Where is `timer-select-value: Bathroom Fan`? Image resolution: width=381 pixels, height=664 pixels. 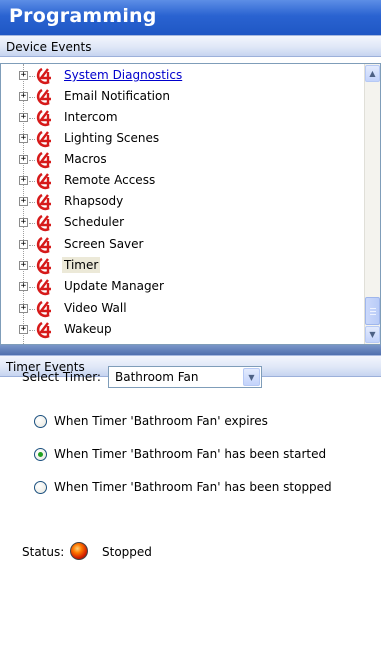 timer-select-value: Bathroom Fan is located at coordinates (157, 377).